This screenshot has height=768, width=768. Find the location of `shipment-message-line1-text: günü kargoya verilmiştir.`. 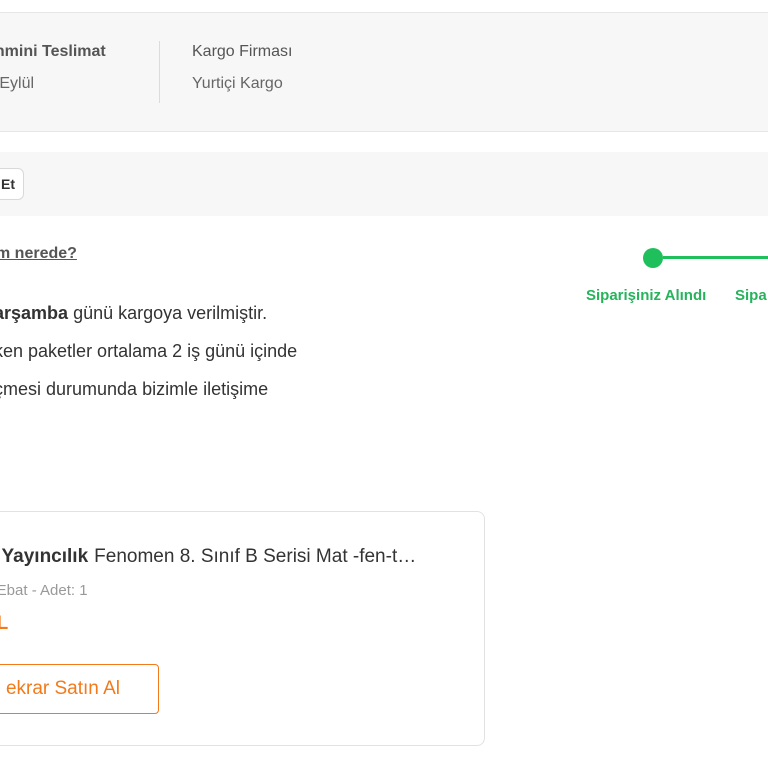

shipment-message-line1-text: günü kargoya verilmiştir. is located at coordinates (168, 313).